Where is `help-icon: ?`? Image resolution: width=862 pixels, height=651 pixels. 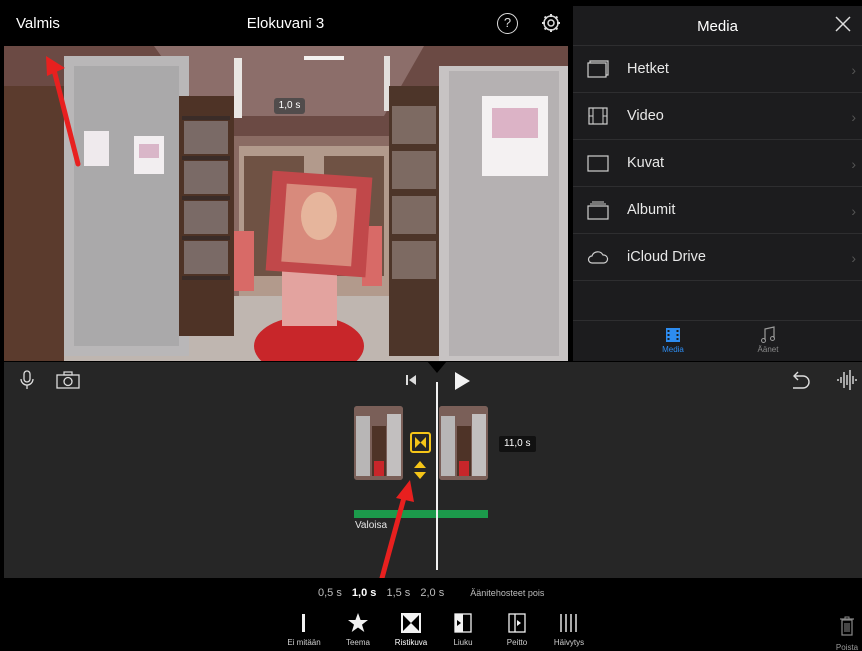
help-icon: ? is located at coordinates (507, 22).